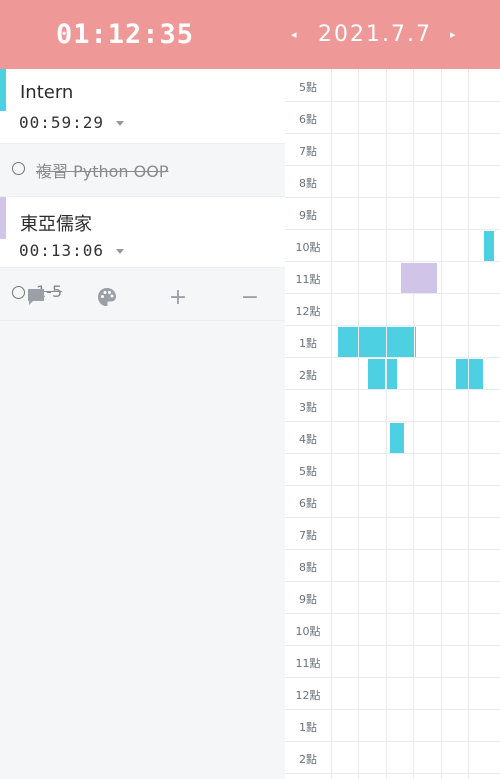  I want to click on add-button: +, so click(178, 298).